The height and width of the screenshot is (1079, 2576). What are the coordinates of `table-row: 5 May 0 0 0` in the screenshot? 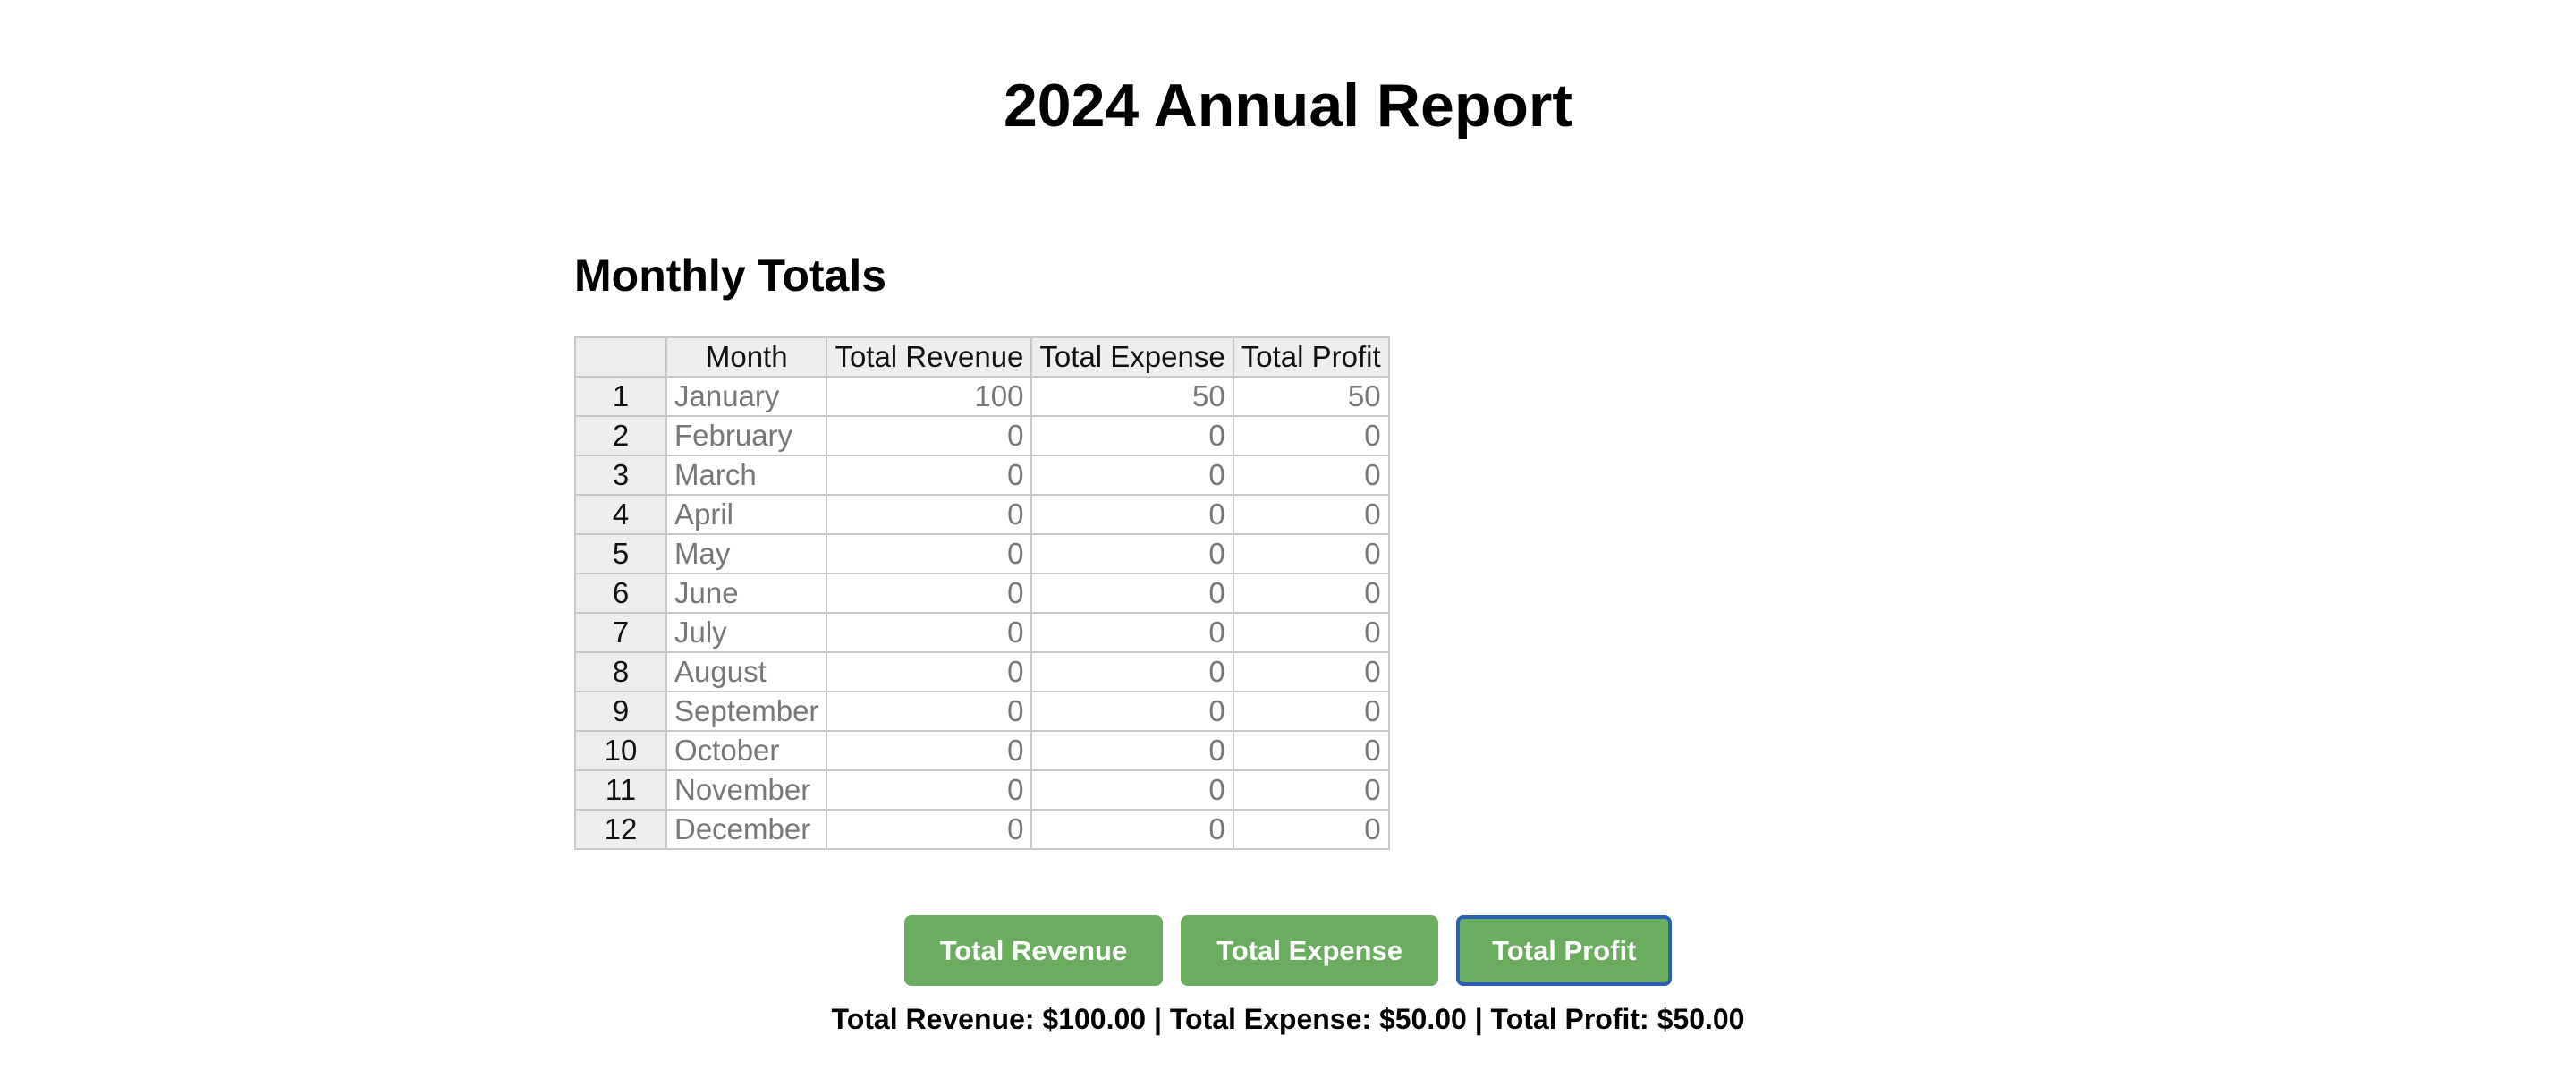 It's located at (982, 553).